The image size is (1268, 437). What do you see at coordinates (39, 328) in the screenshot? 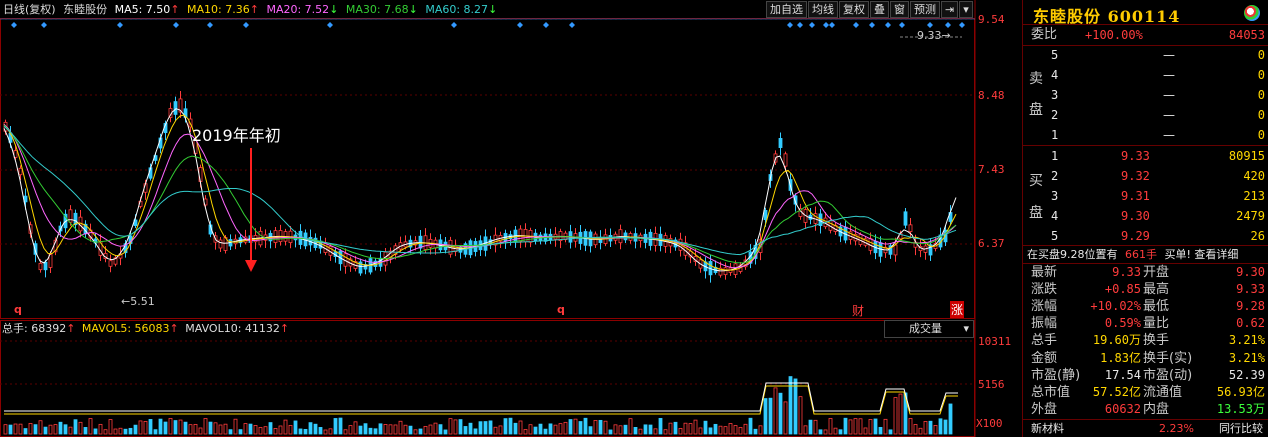
I see `total-volume: 总手: 68392↑` at bounding box center [39, 328].